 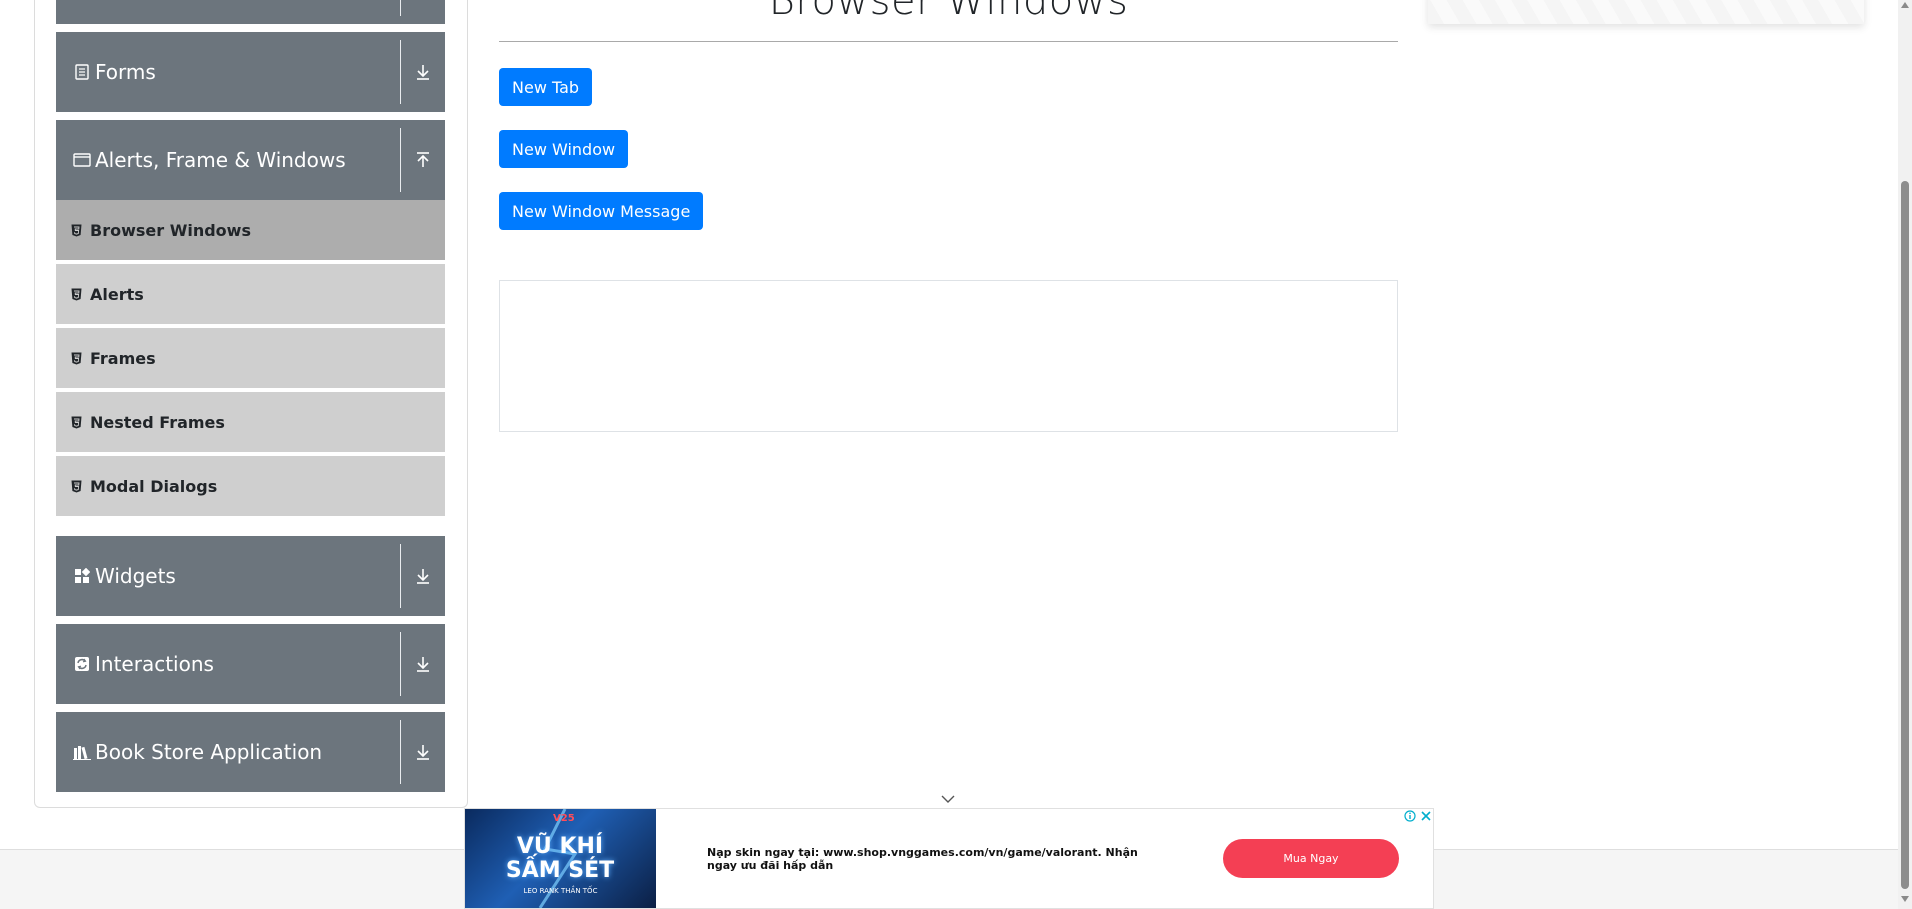 I want to click on books-icon, so click(x=82, y=752).